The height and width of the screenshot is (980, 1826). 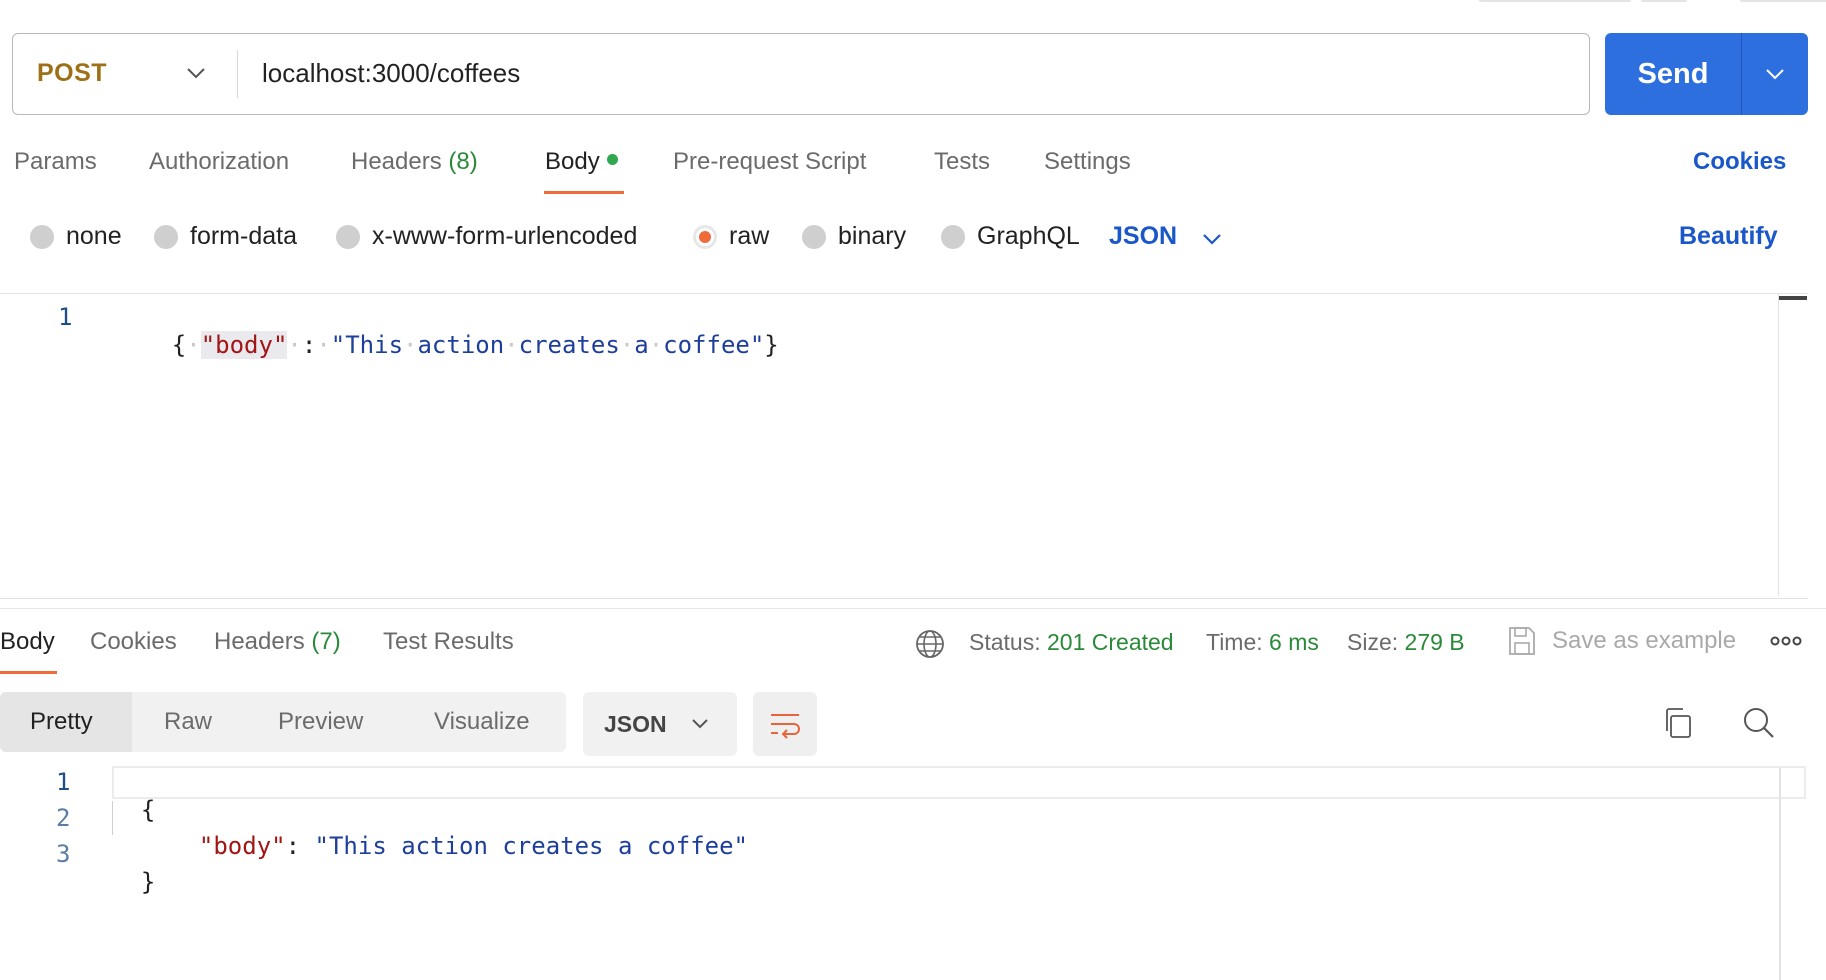 I want to click on radio-label: form-data, so click(x=243, y=236).